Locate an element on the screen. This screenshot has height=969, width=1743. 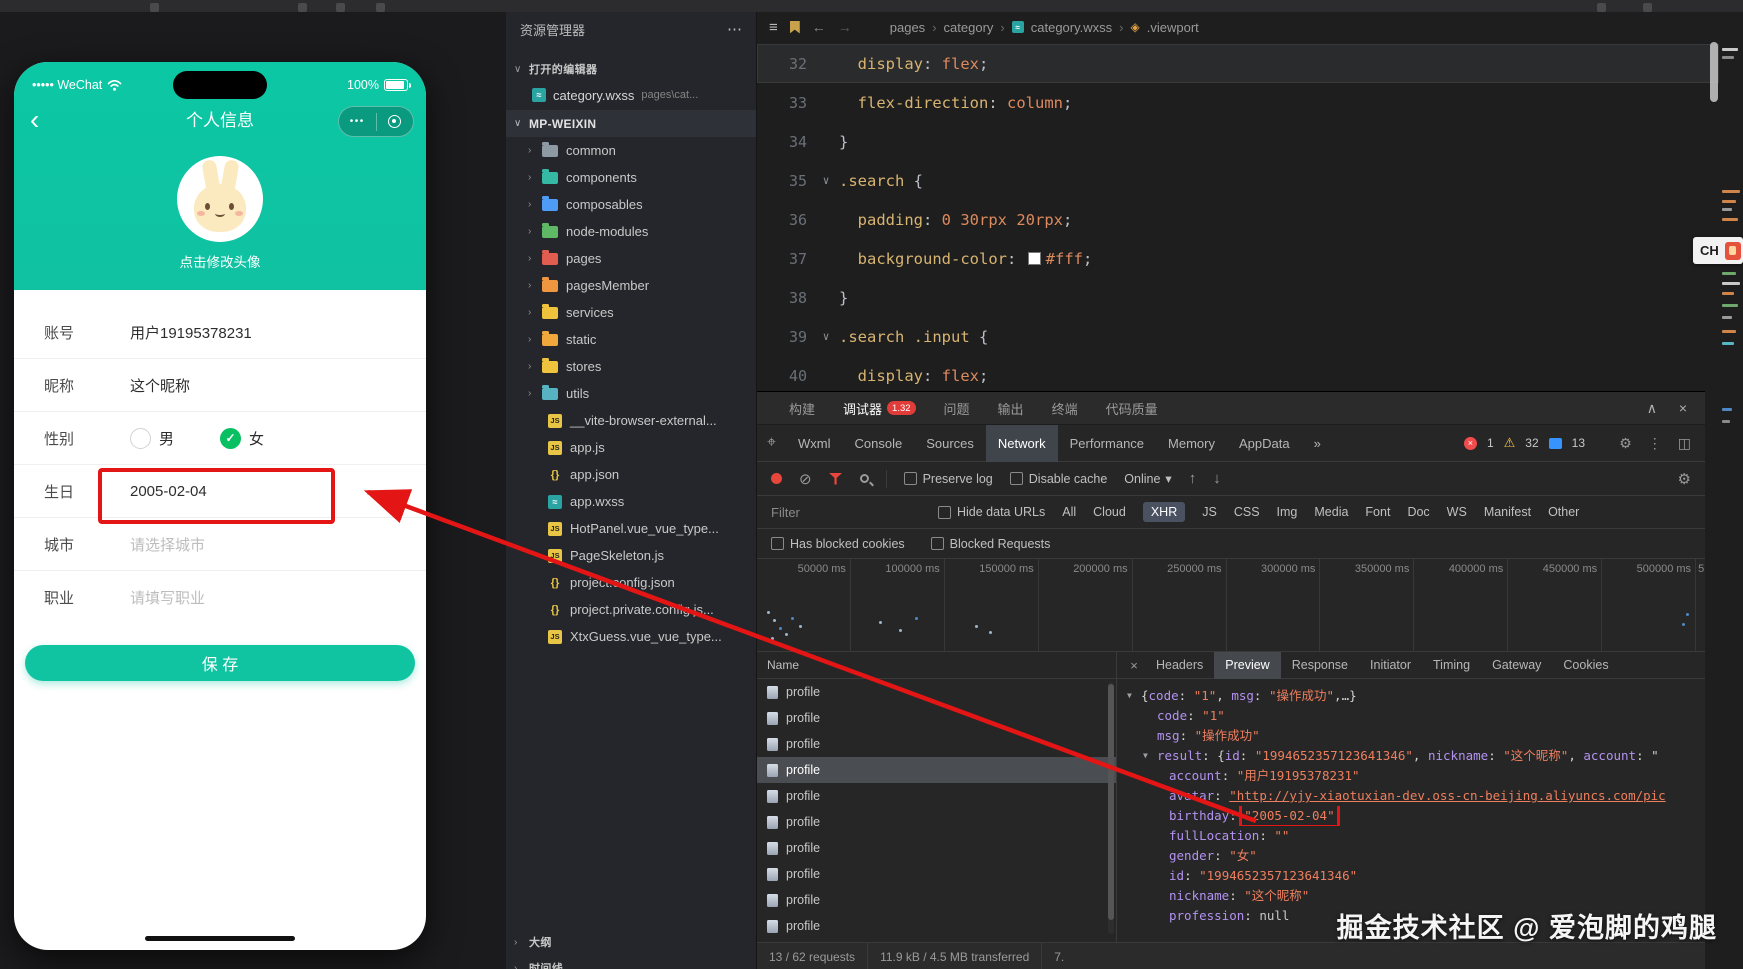
clear-icon: ⊘ is located at coordinates (805, 479).